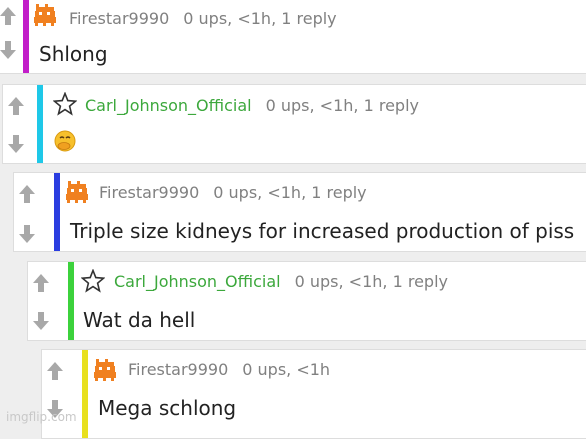  Describe the element at coordinates (229, 369) in the screenshot. I see `comment-meta: Firestar9990 0 ups, <1h` at that location.